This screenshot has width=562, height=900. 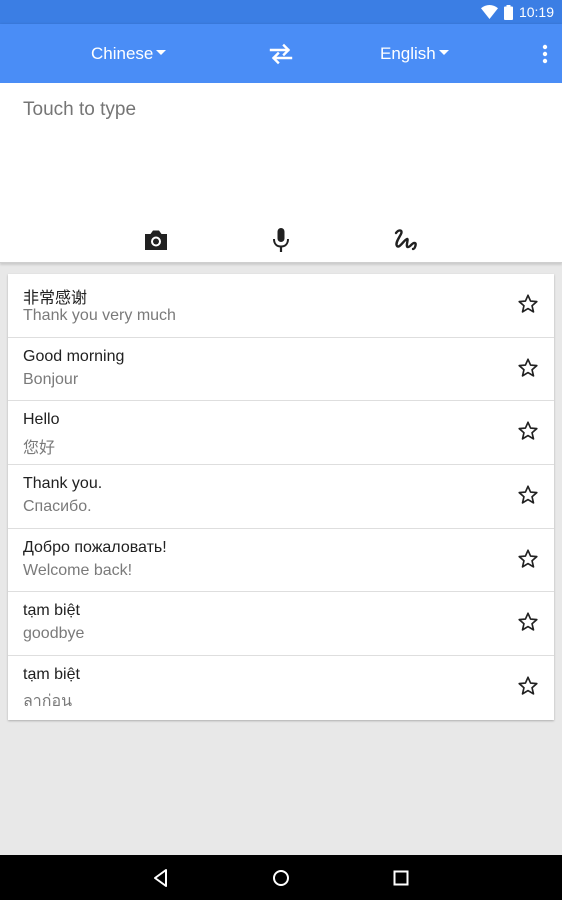 I want to click on target-language-selector: English, so click(x=414, y=53).